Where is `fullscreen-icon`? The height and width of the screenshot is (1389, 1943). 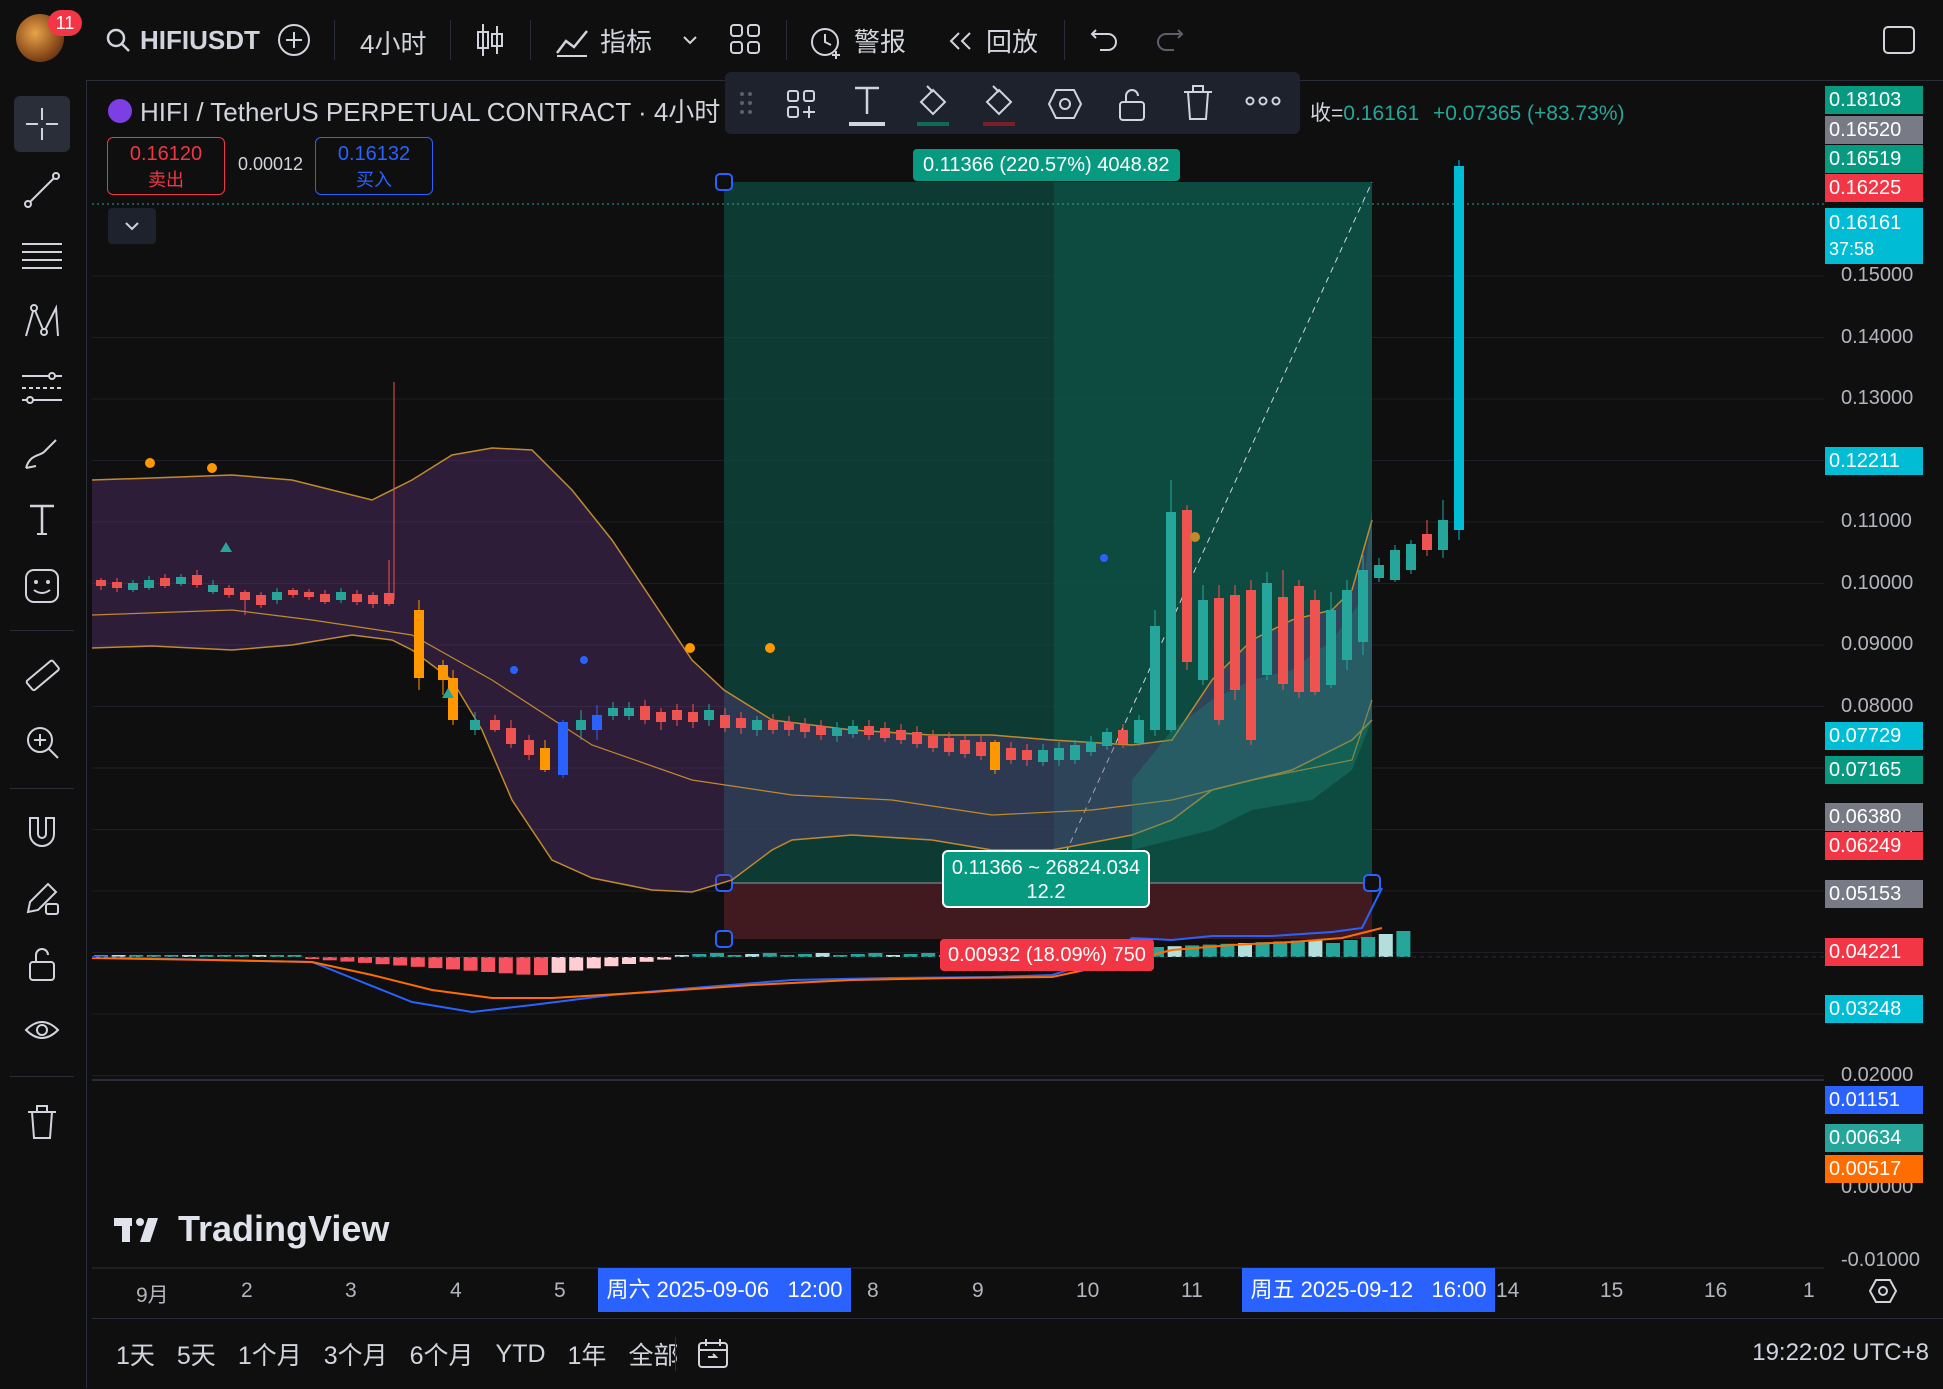 fullscreen-icon is located at coordinates (1899, 40).